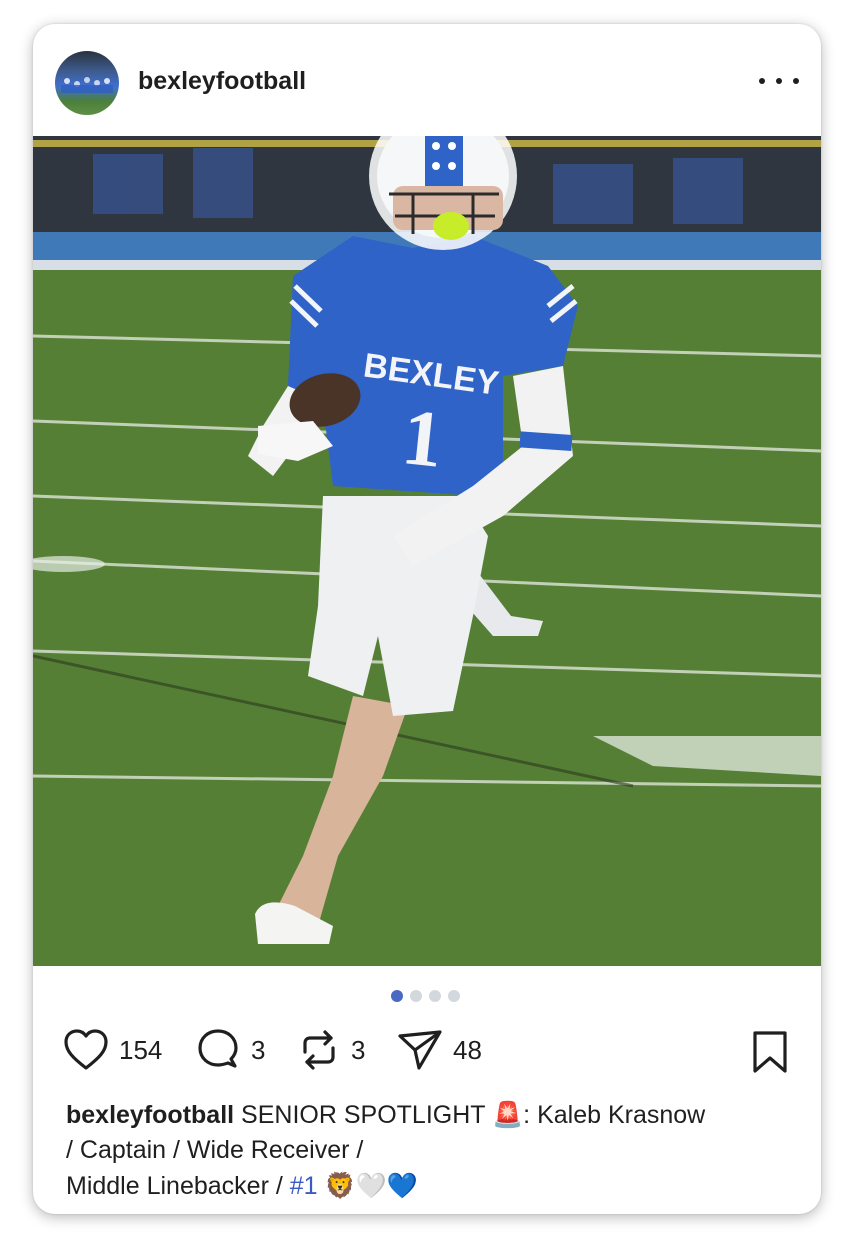 The image size is (854, 1256). Describe the element at coordinates (178, 1186) in the screenshot. I see `caption-text: Middle Linebacker /` at that location.